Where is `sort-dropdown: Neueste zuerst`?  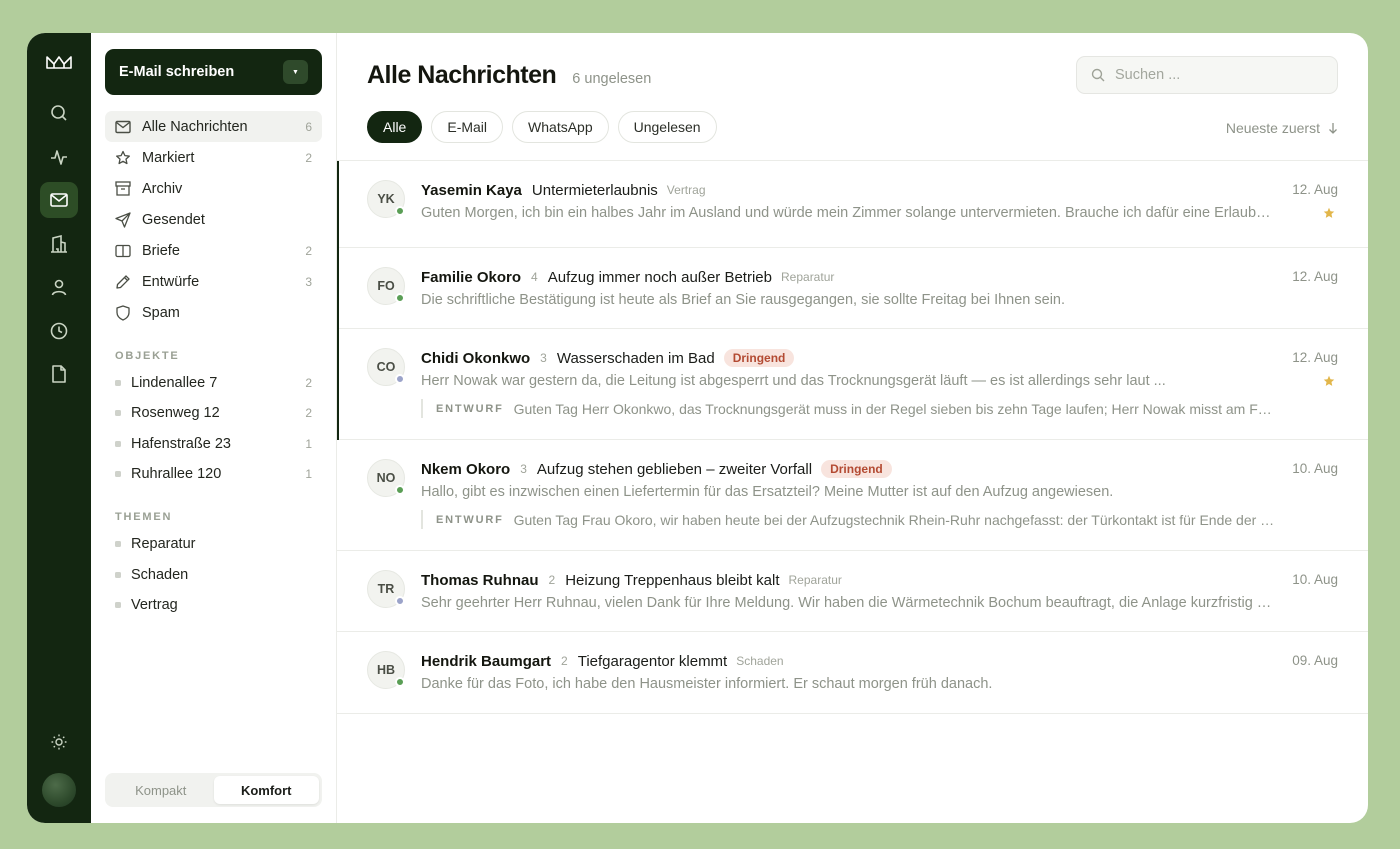
sort-dropdown: Neueste zuerst is located at coordinates (1282, 128).